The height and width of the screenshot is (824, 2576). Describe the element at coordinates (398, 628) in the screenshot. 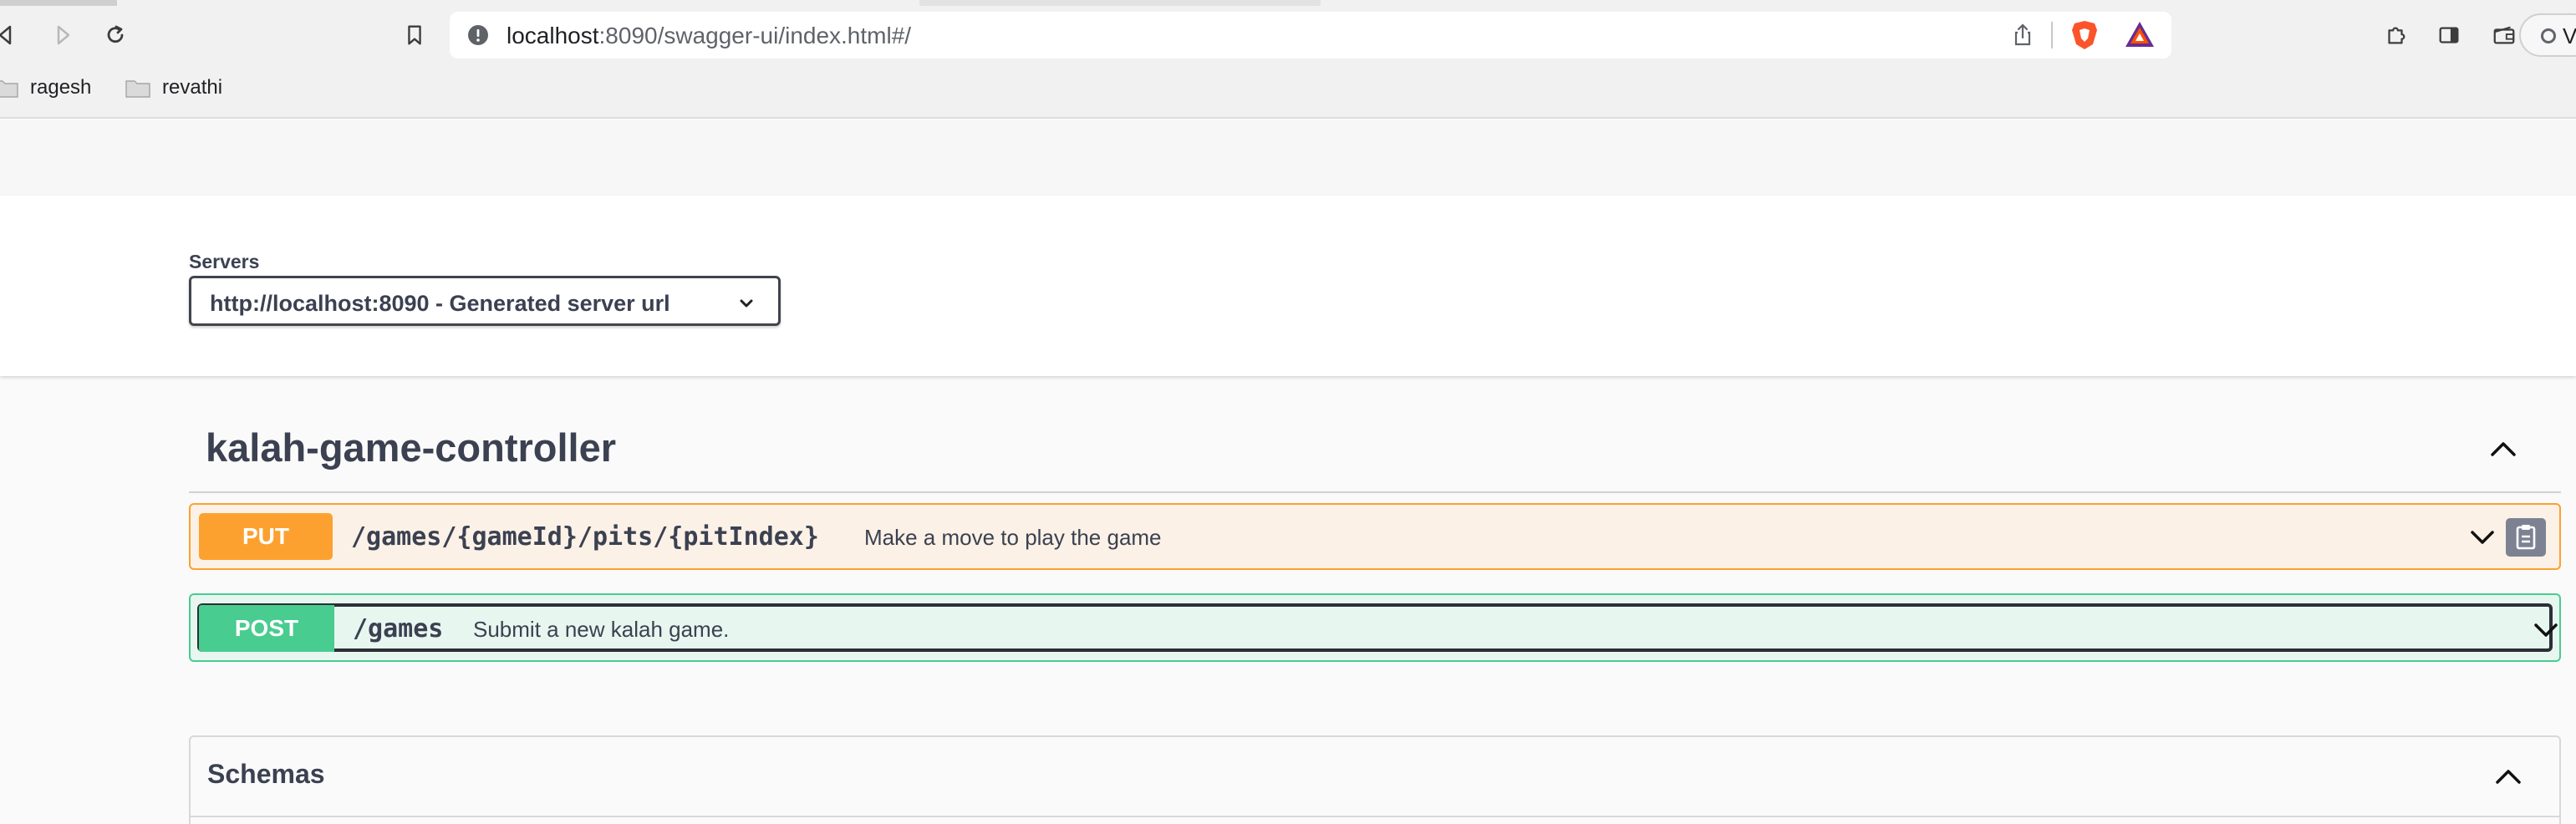

I see `operation-path: /games` at that location.